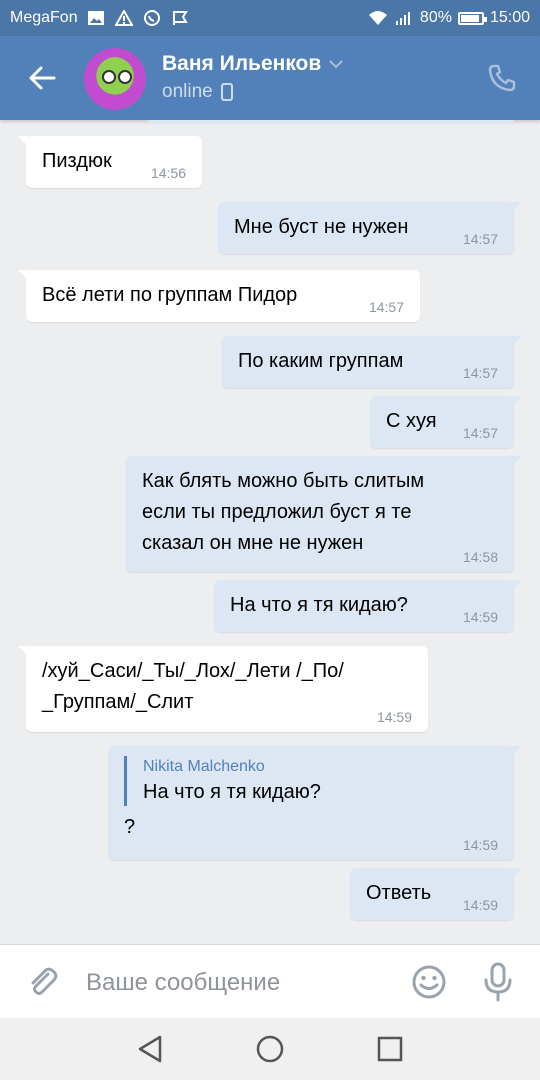 The image size is (540, 1080). I want to click on message-bubble: По каким группам 14:57, so click(372, 362).